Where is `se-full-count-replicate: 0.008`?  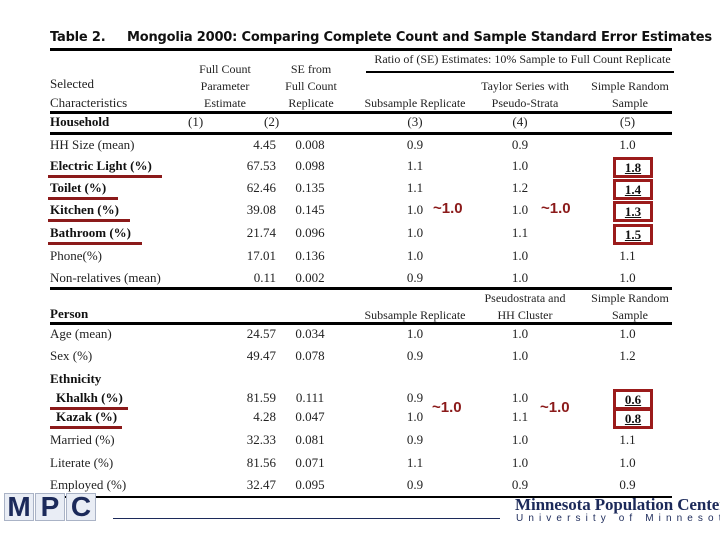
se-full-count-replicate: 0.008 is located at coordinates (310, 144).